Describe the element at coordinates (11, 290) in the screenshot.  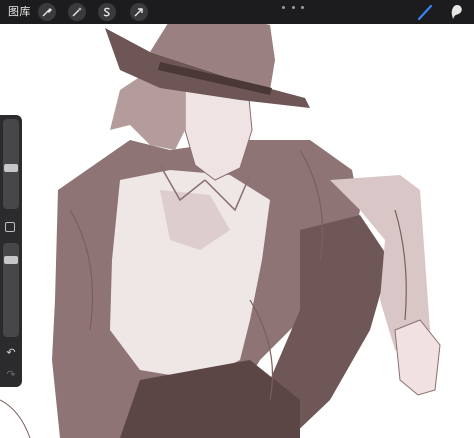
I see `opacity-slider` at that location.